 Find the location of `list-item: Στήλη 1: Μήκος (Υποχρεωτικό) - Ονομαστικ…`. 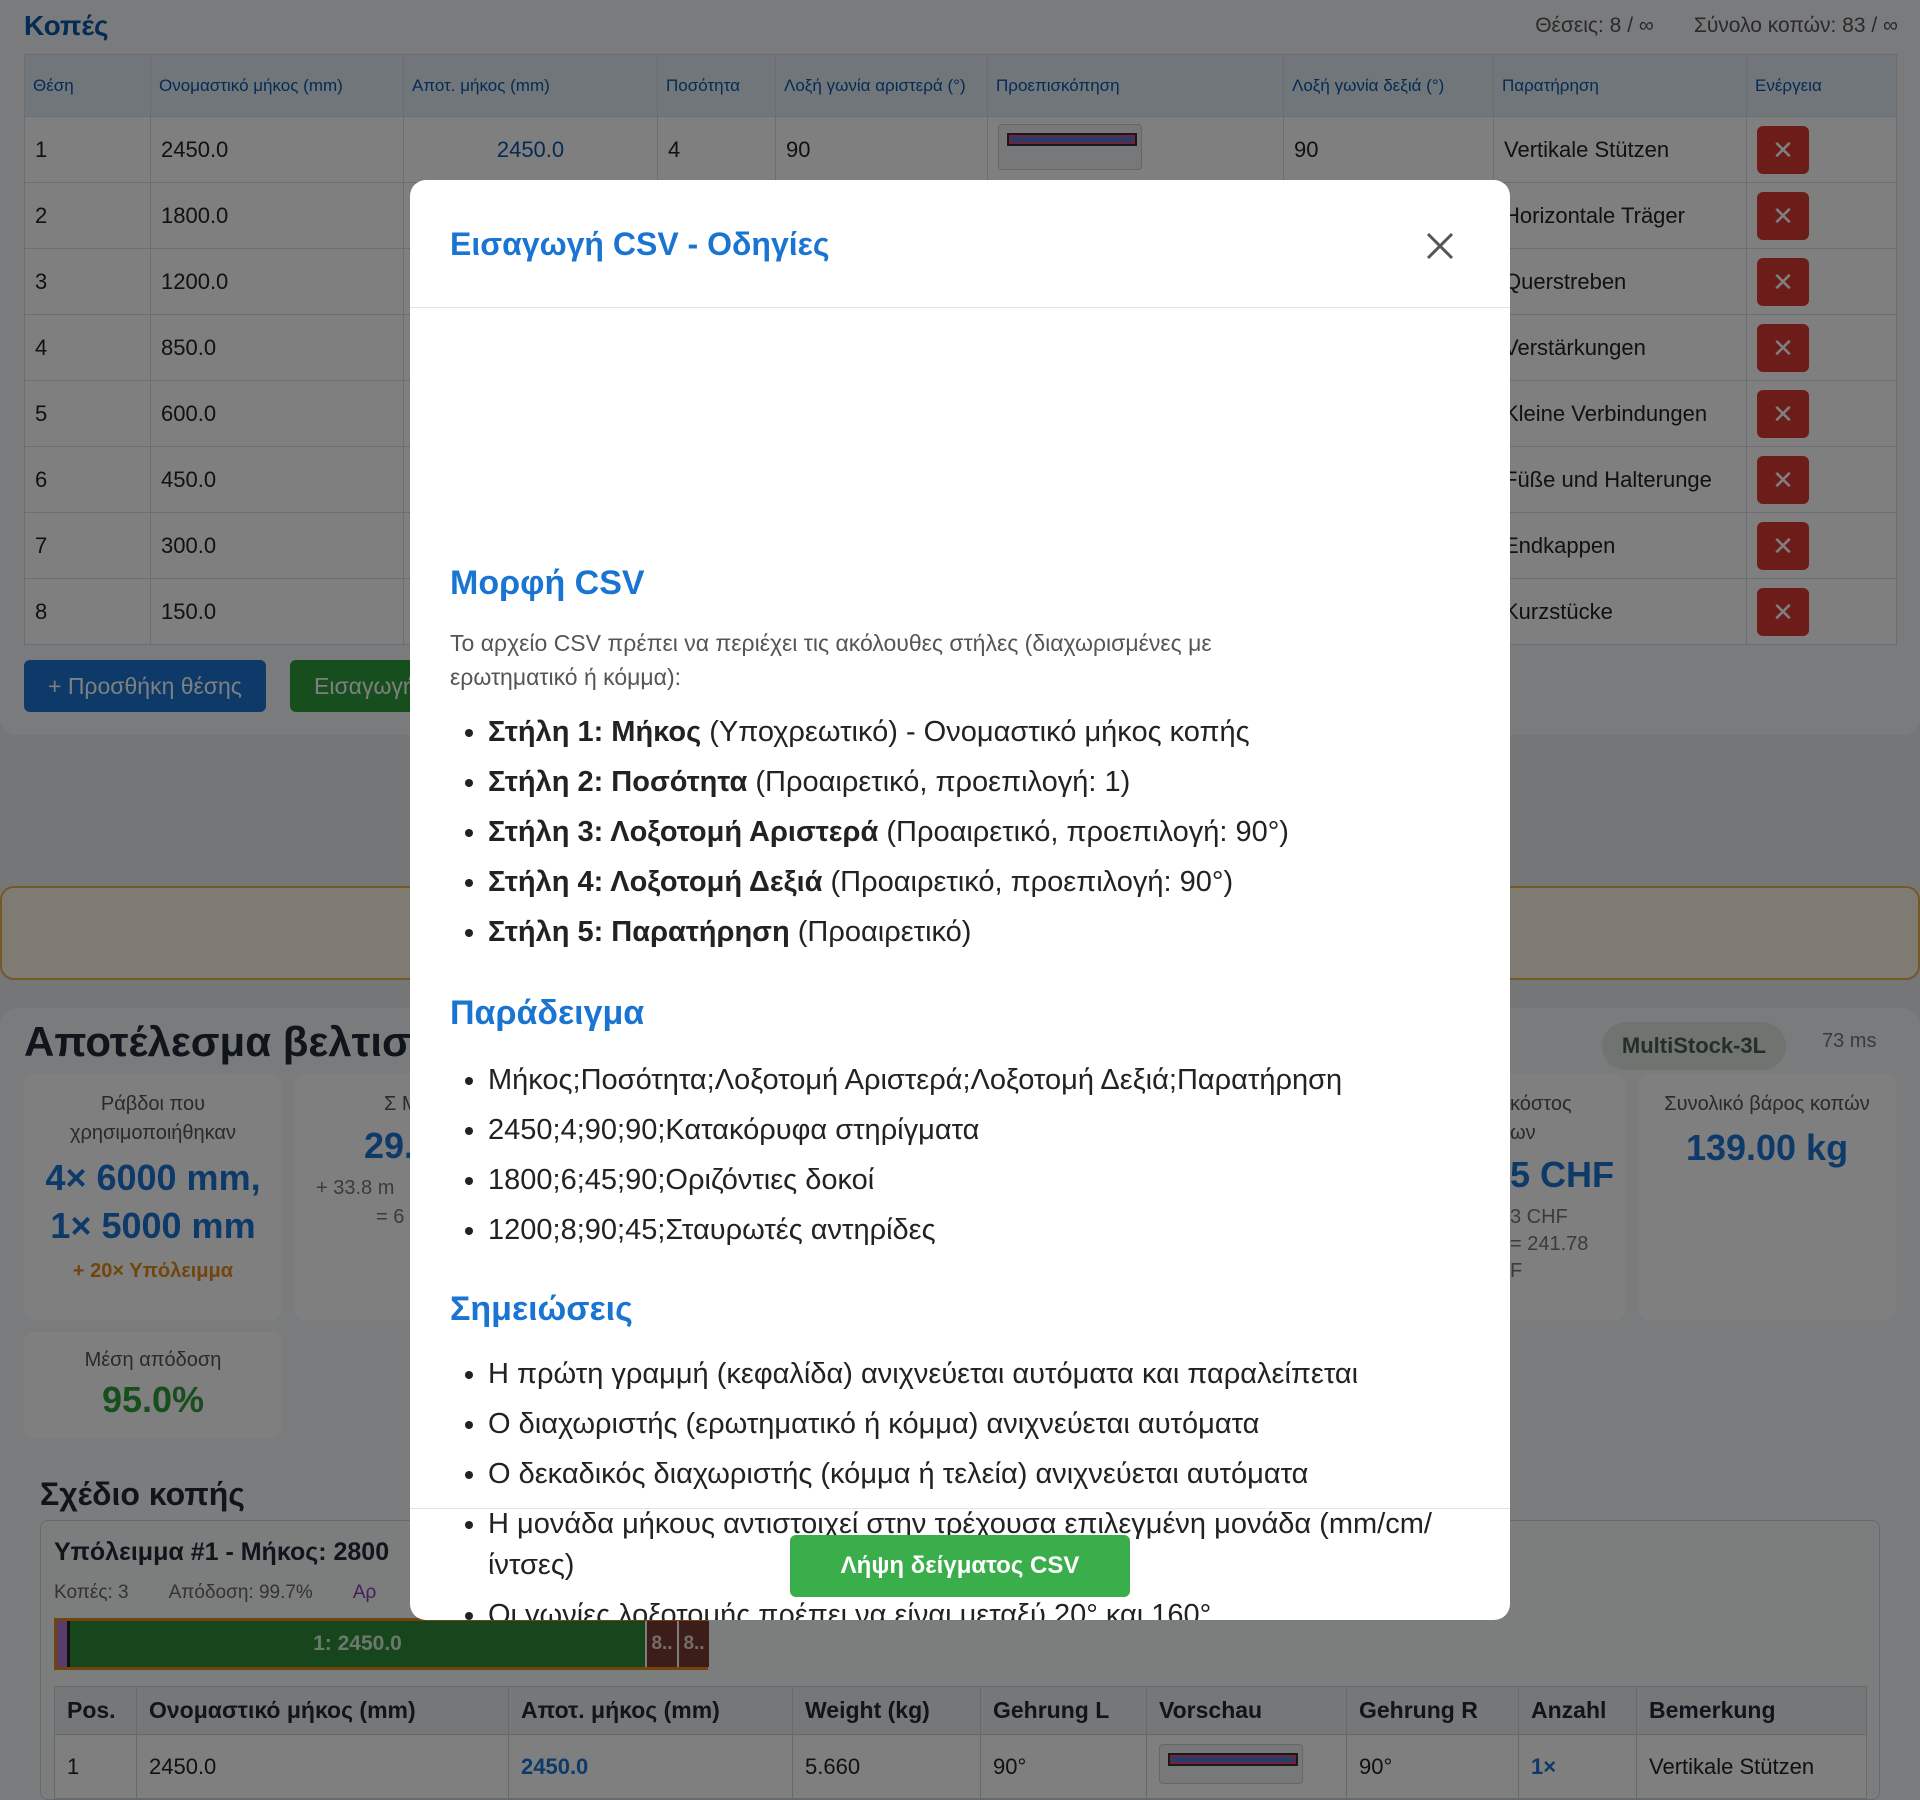

list-item: Στήλη 1: Μήκος (Υποχρεωτικό) - Ονομαστικ… is located at coordinates (979, 732).